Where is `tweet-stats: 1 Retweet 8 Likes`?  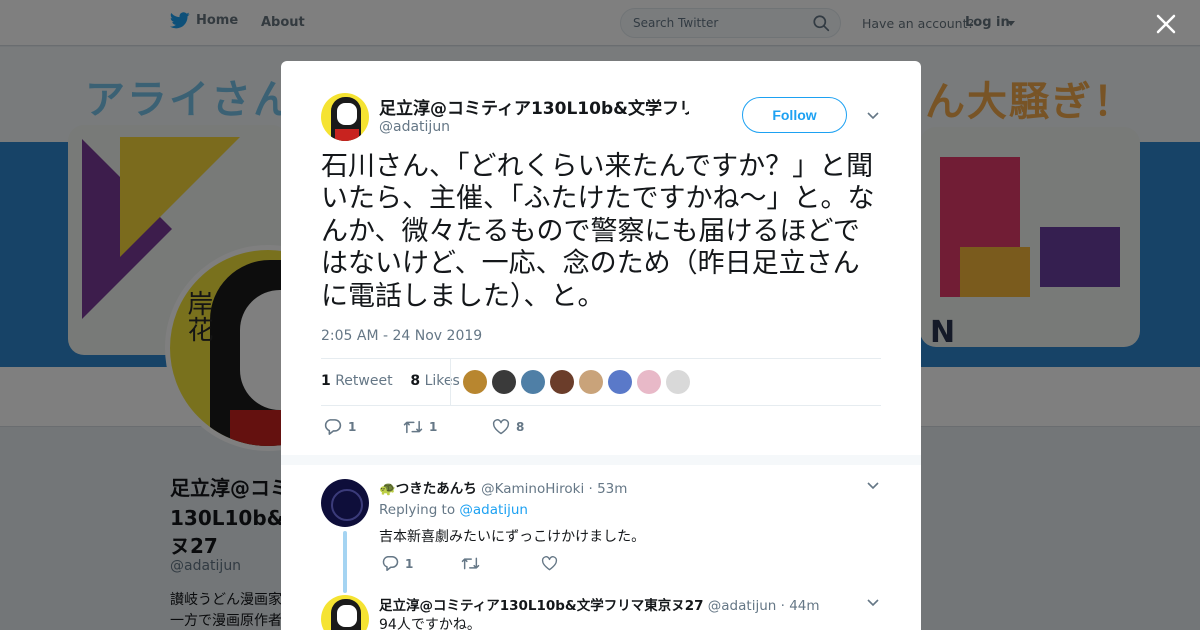 tweet-stats: 1 Retweet 8 Likes is located at coordinates (390, 381).